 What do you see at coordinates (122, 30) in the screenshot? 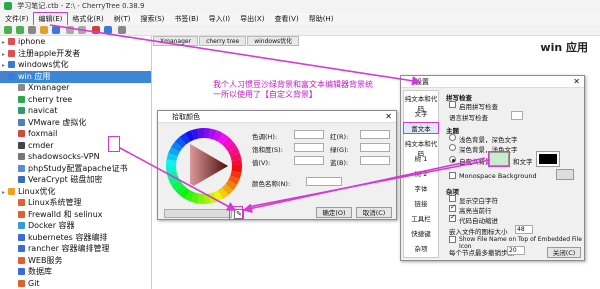
I see `export-icon` at bounding box center [122, 30].